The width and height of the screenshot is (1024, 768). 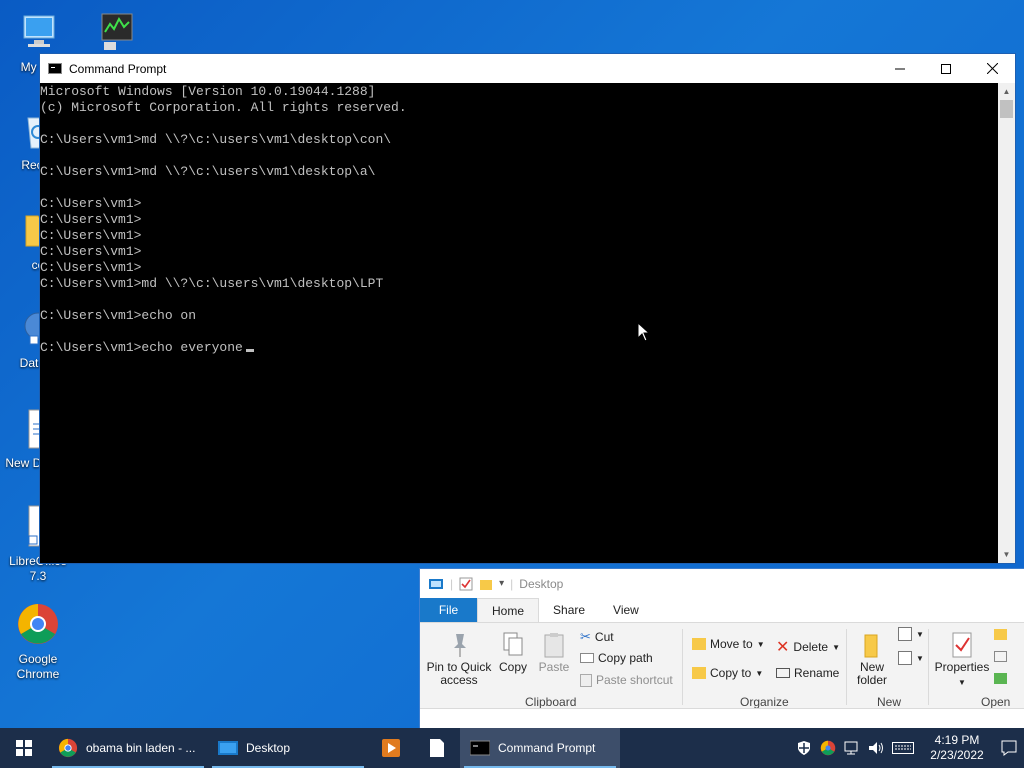 I want to click on notifications-icon, so click(x=1009, y=748).